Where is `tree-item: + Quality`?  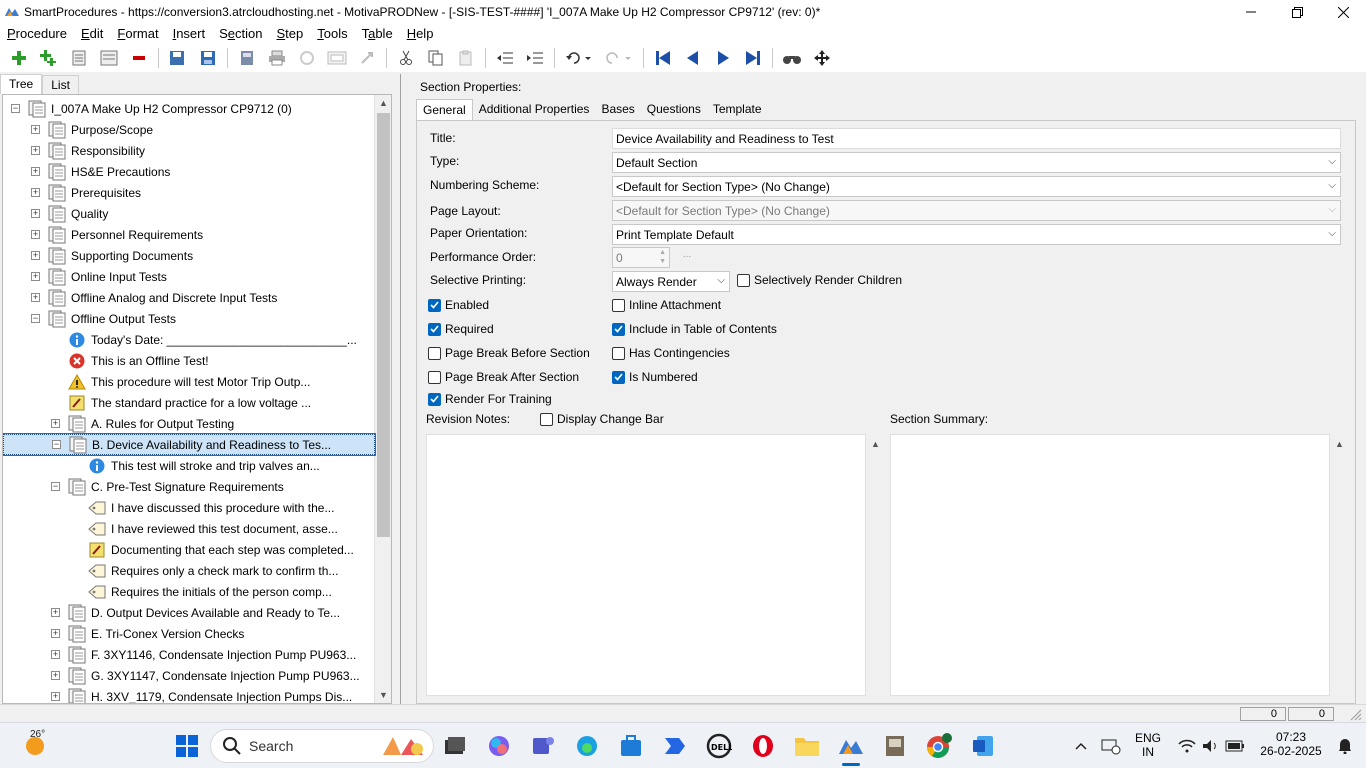
tree-item: + Quality is located at coordinates (189, 213).